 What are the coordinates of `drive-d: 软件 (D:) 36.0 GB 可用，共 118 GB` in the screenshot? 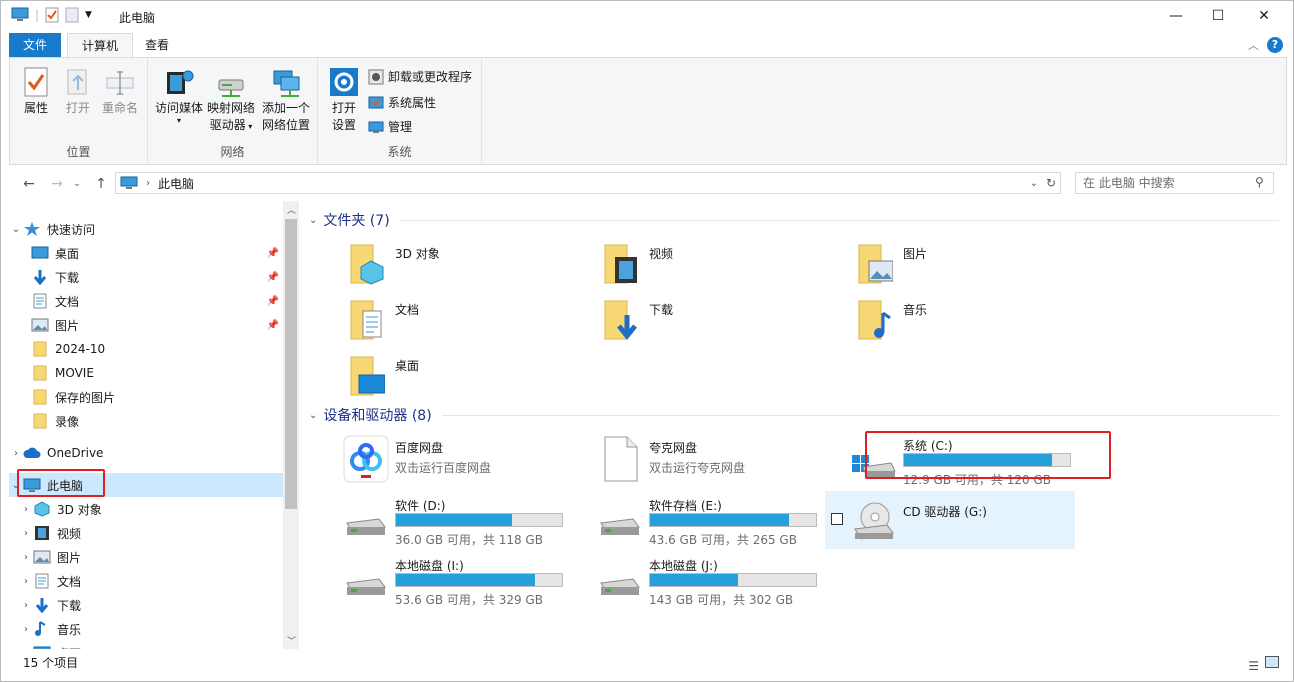 It's located at (468, 519).